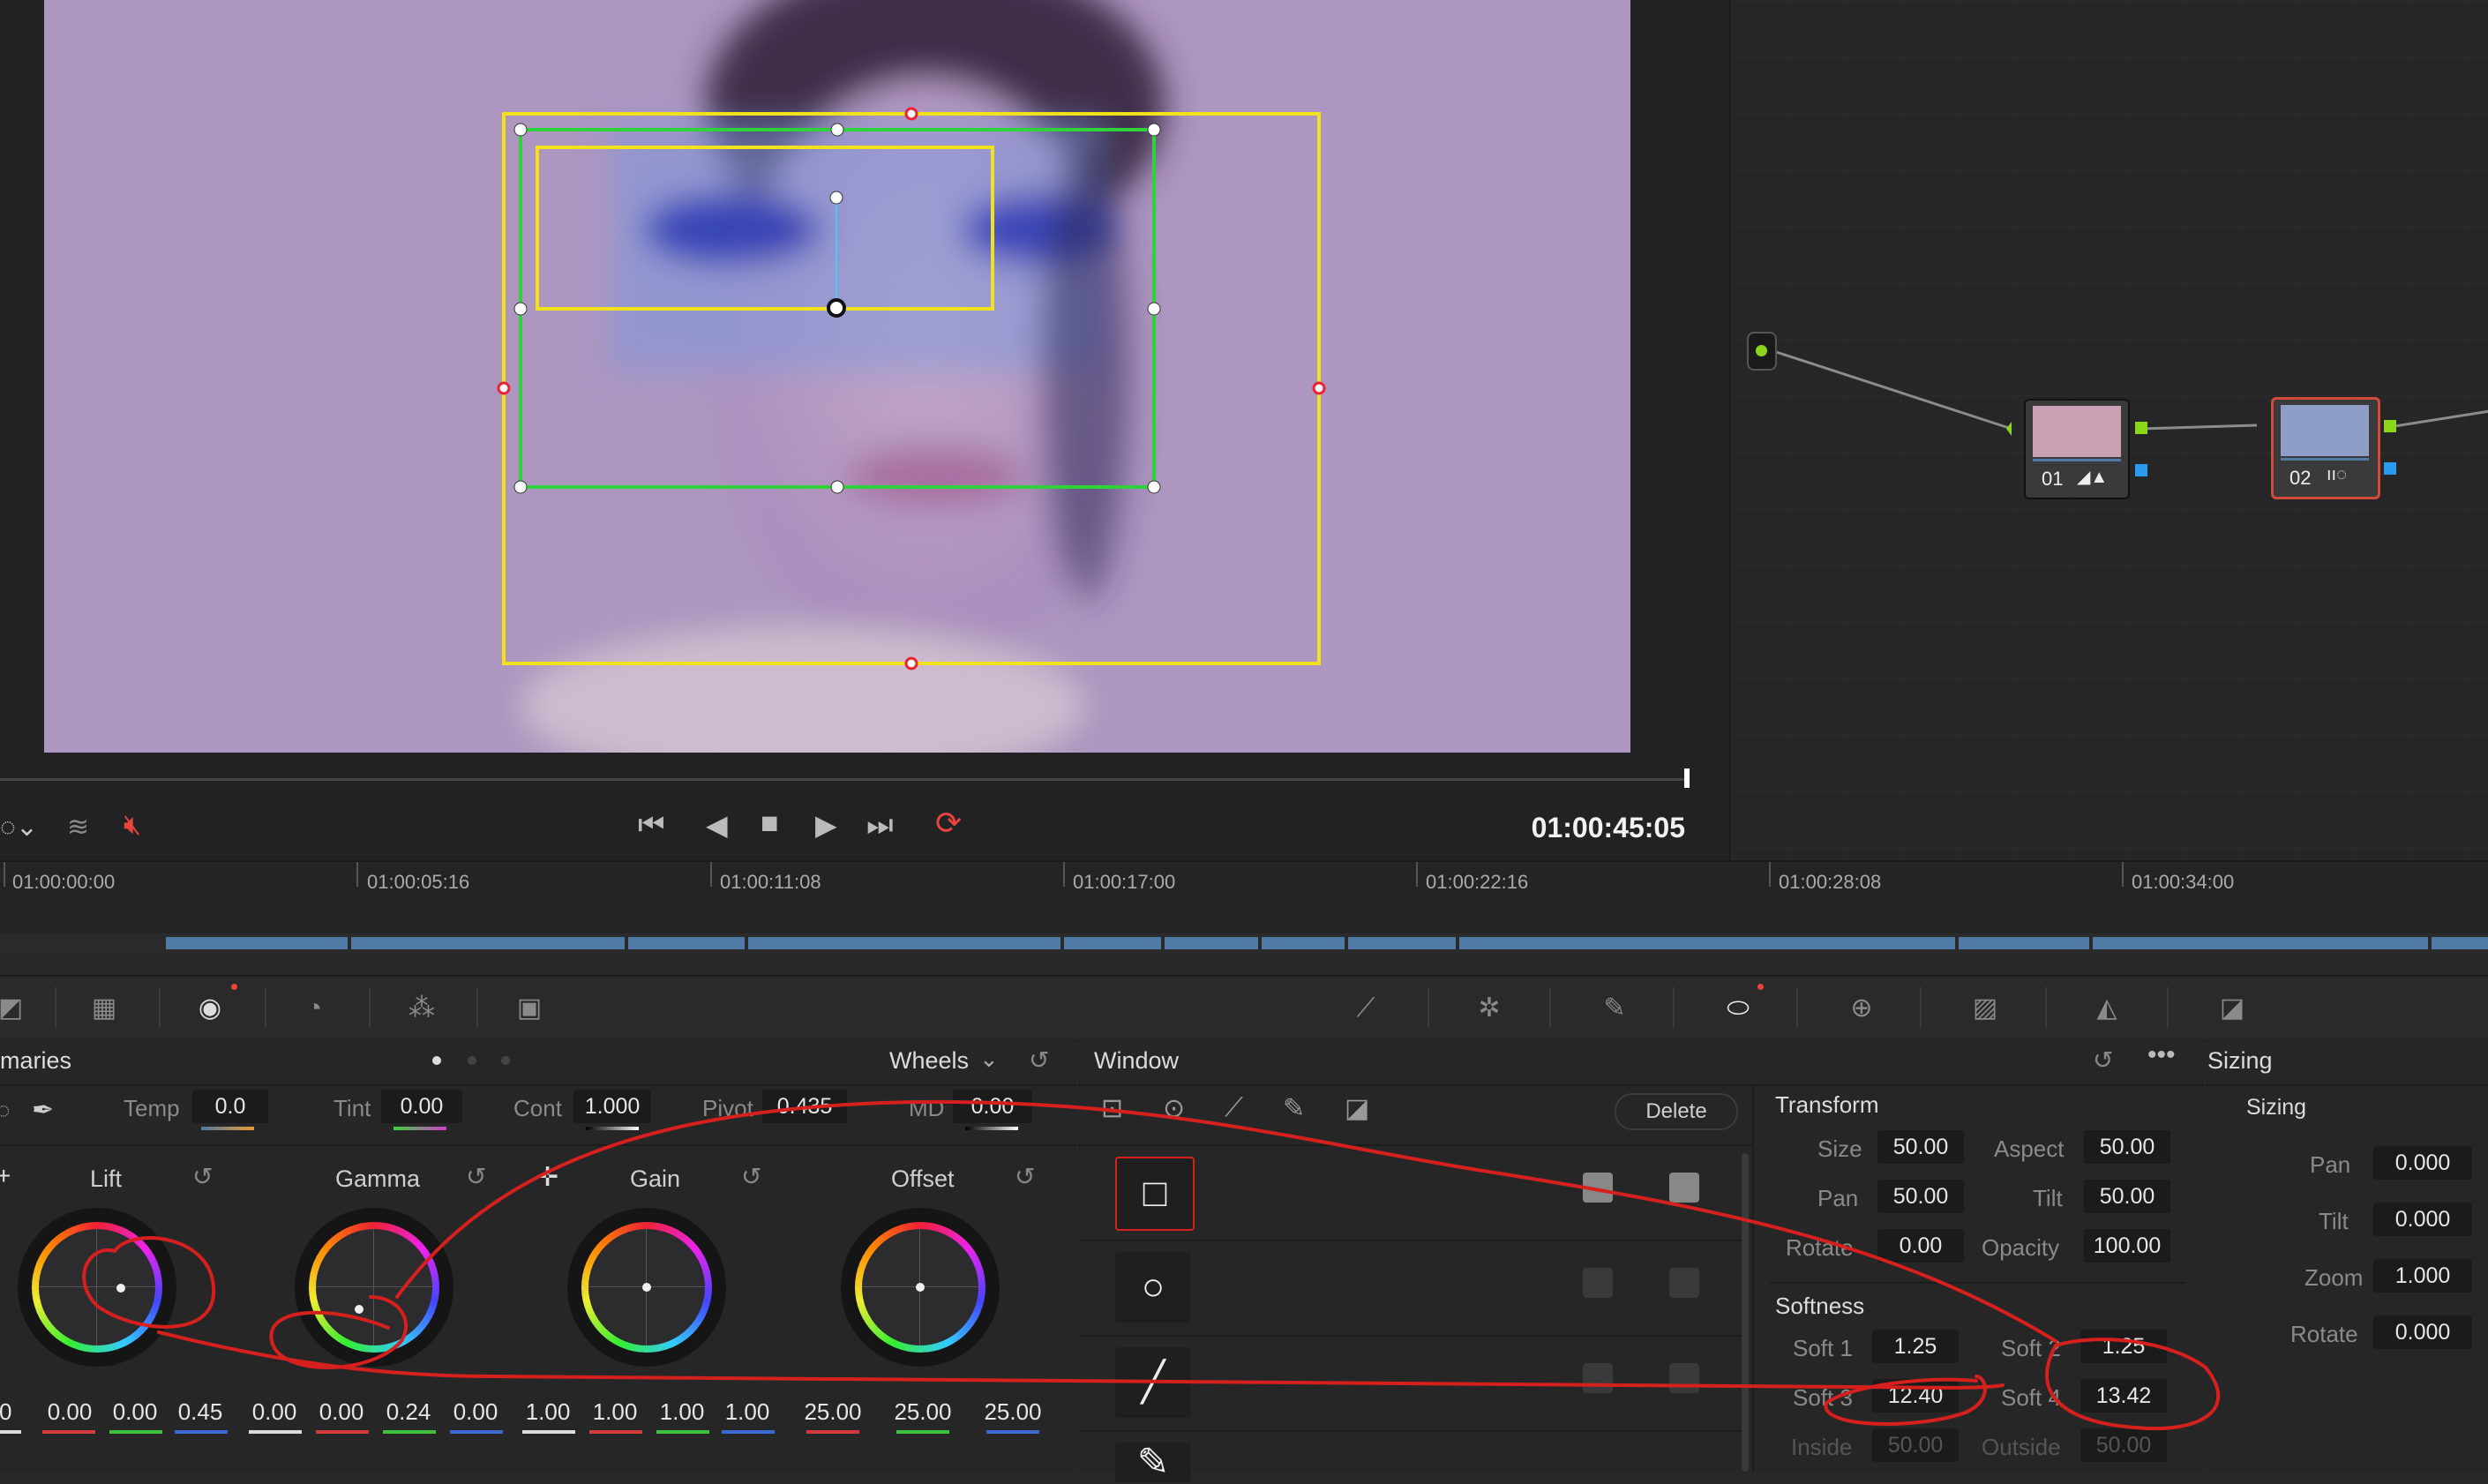 The width and height of the screenshot is (2488, 1484). What do you see at coordinates (1153, 1462) in the screenshot?
I see `polygon-shape-icon: ✎` at bounding box center [1153, 1462].